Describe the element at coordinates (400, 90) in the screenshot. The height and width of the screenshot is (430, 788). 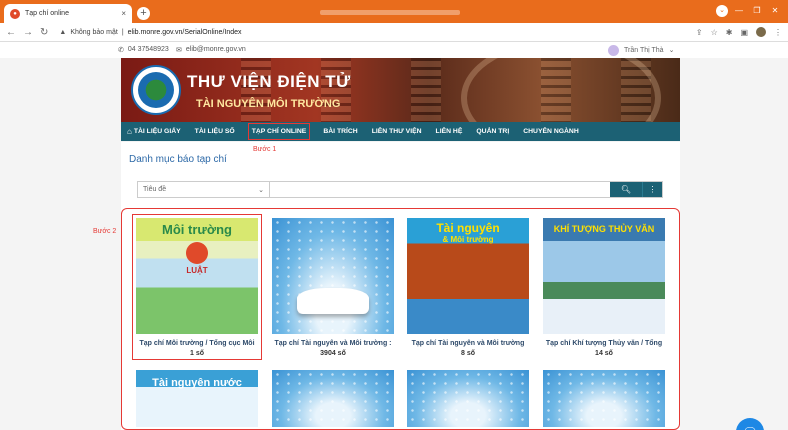
I see `site-banner: THƯ VIỆN ĐIỆN TỬ TÀI NGUYÊN MÔI TRƯỜNG` at that location.